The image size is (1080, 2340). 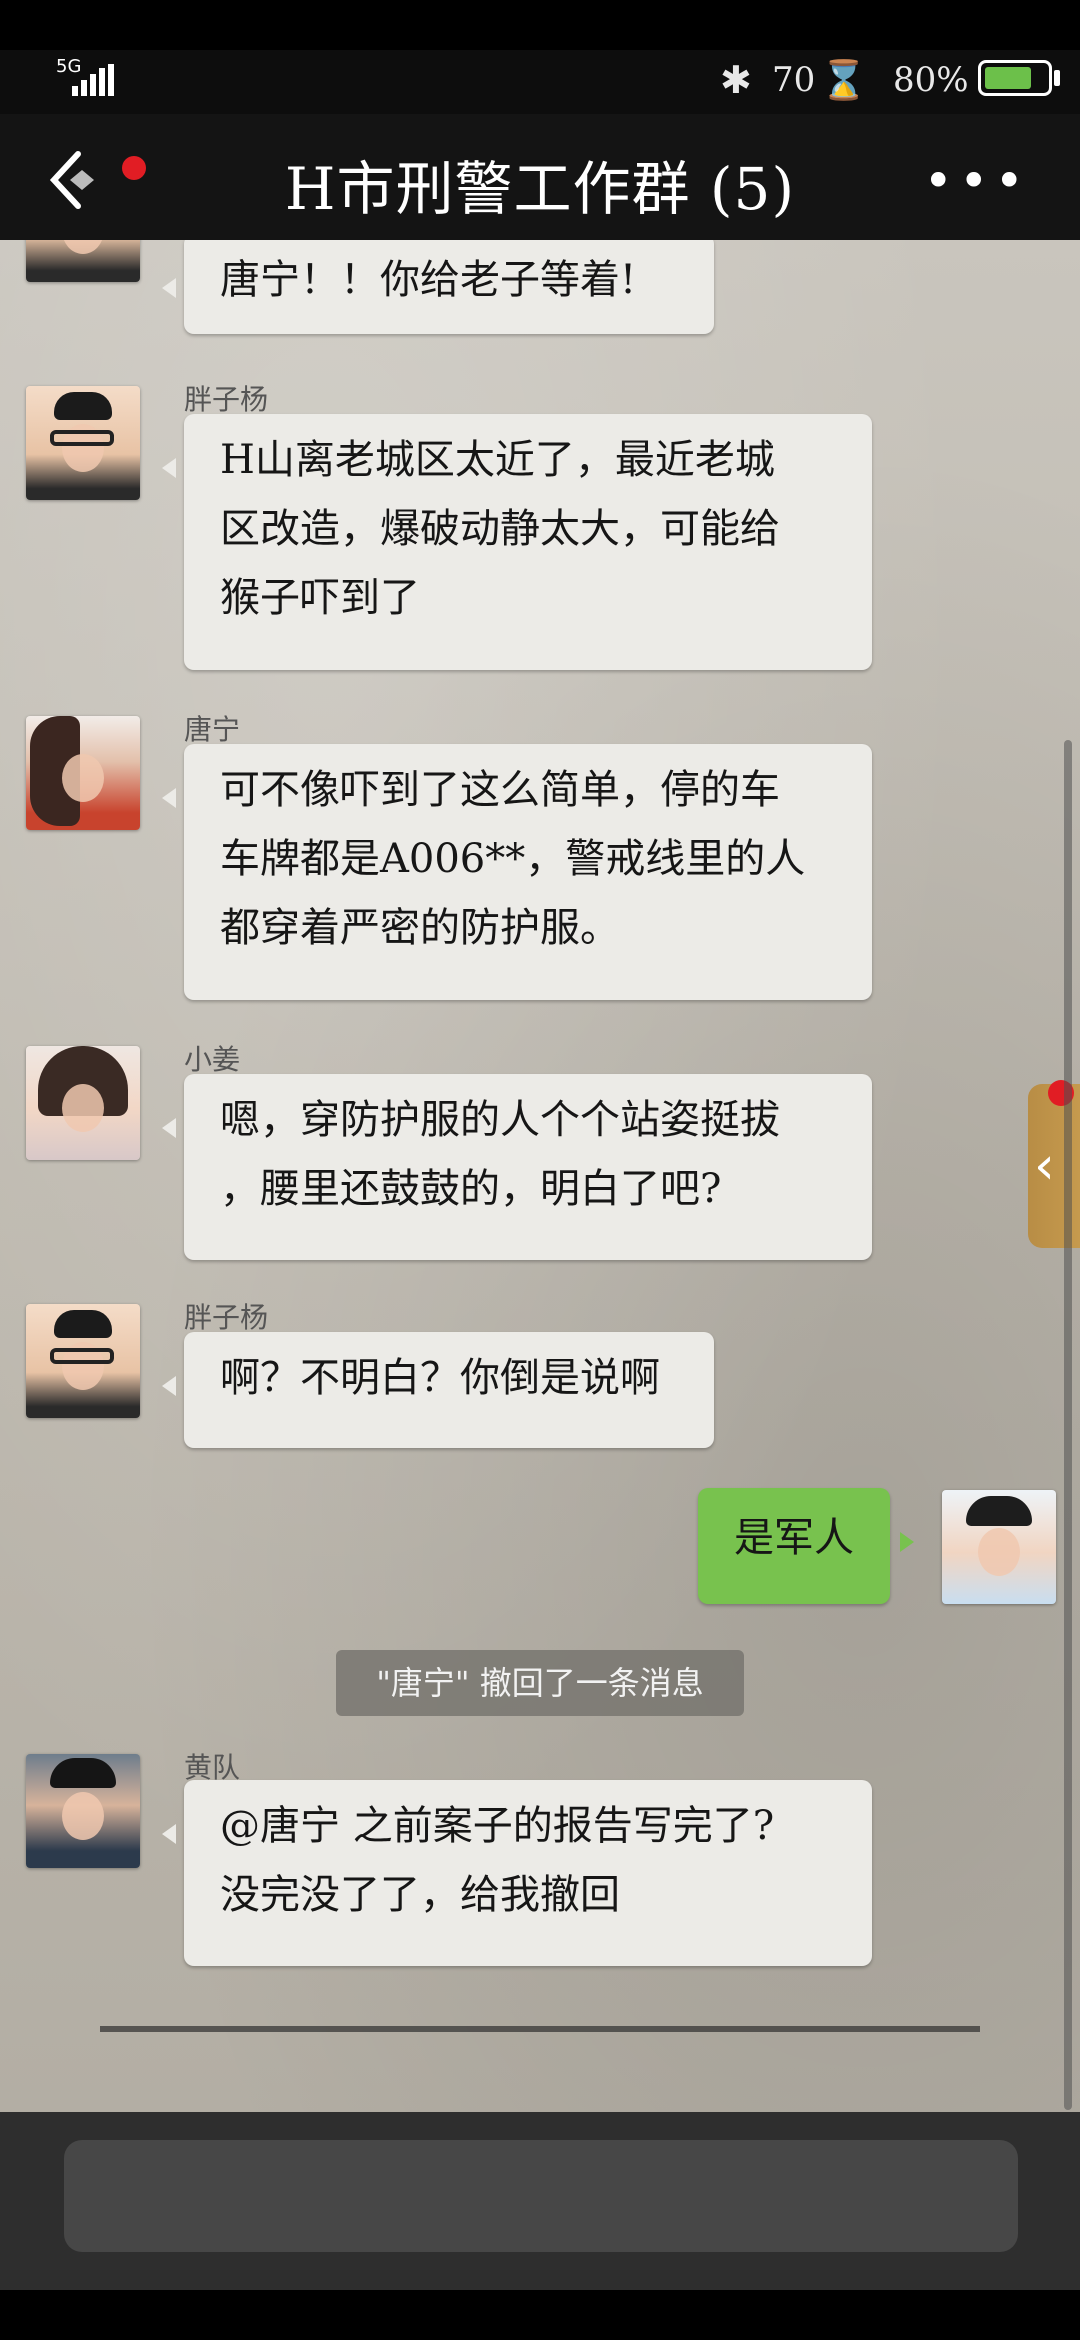 What do you see at coordinates (497, 460) in the screenshot?
I see `message-text-line: H山离老城区太近了，最近老城` at bounding box center [497, 460].